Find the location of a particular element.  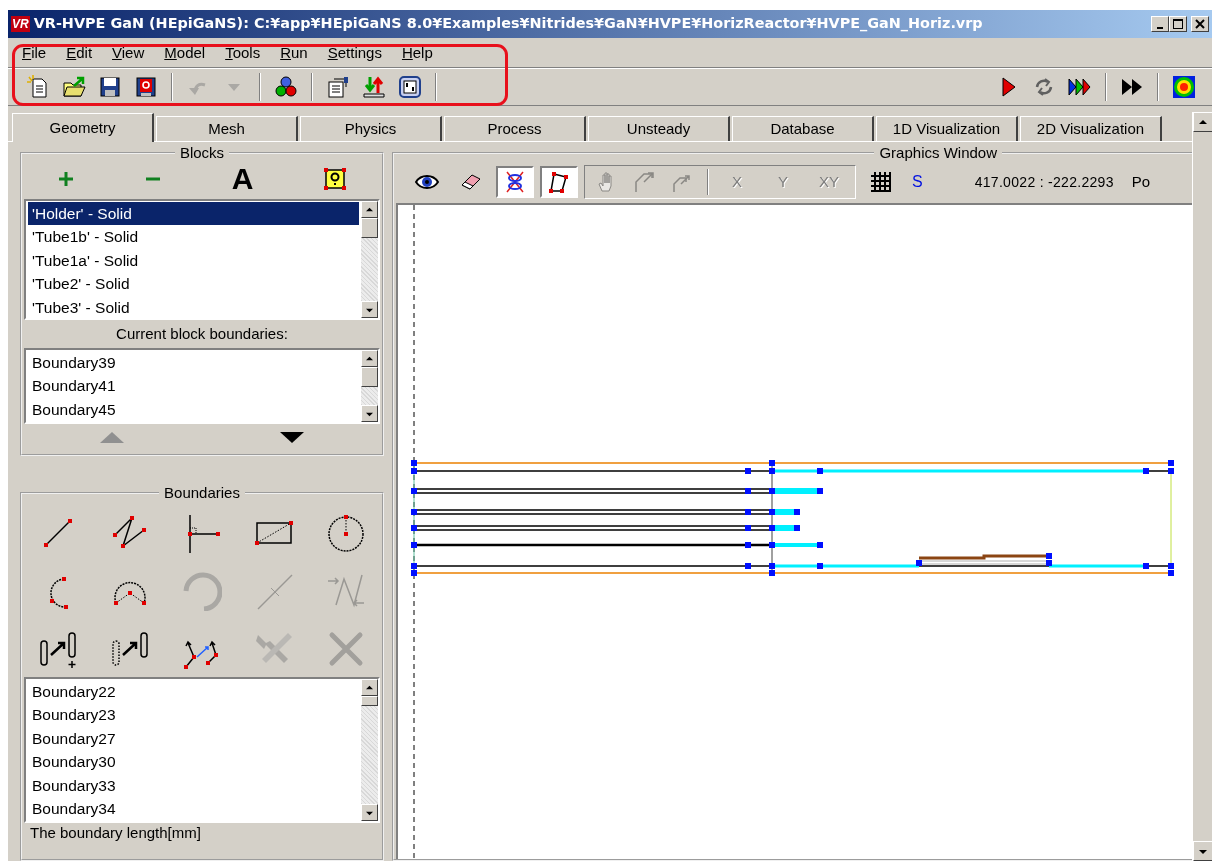

cursor-coordinates: 417.0022 : -222.2293 is located at coordinates (1044, 182).